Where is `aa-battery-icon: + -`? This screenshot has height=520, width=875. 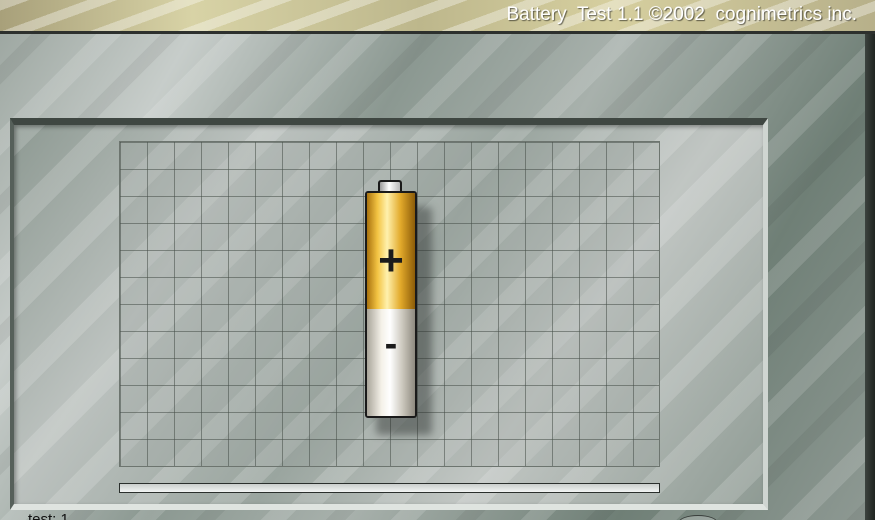
aa-battery-icon: + - is located at coordinates (391, 299).